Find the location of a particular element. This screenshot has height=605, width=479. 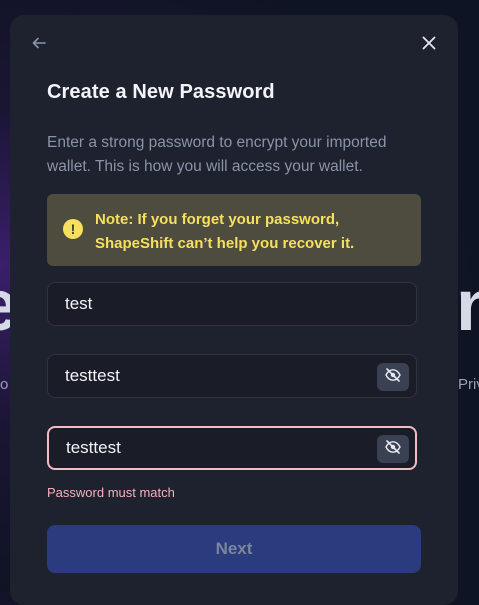

close-icon is located at coordinates (429, 45).